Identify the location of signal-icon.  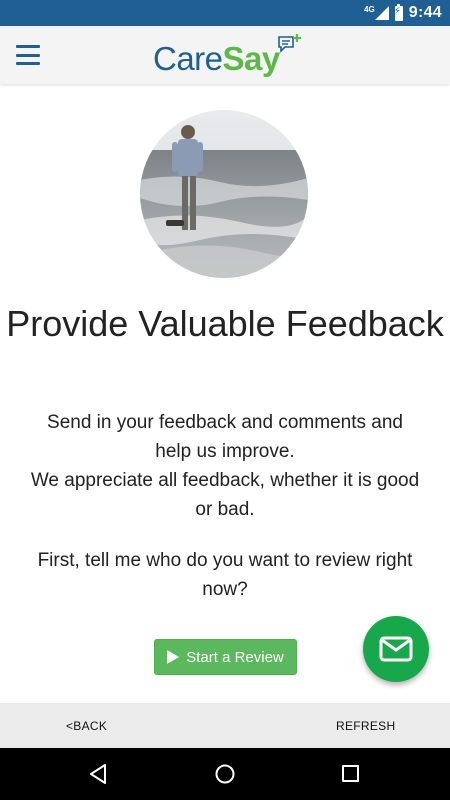
(381, 13).